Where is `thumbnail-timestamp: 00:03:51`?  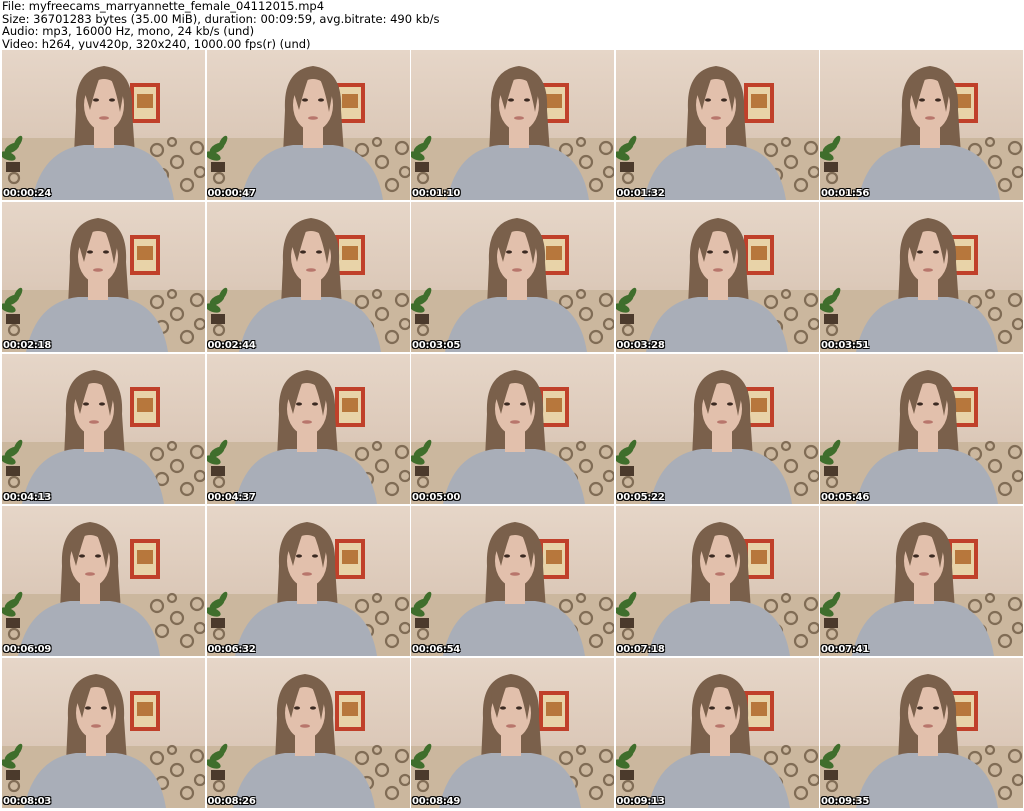
thumbnail-timestamp: 00:03:51 is located at coordinates (845, 345).